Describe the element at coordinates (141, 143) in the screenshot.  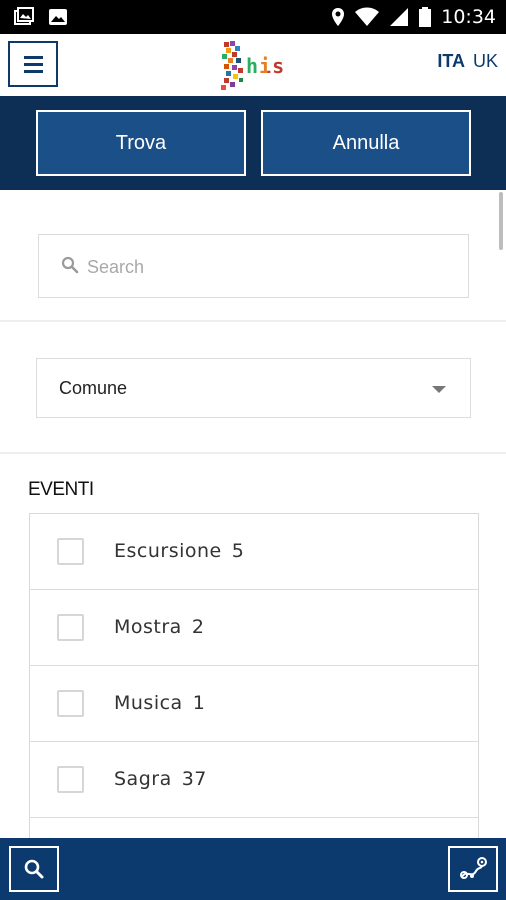
I see `find-button: Trova` at that location.